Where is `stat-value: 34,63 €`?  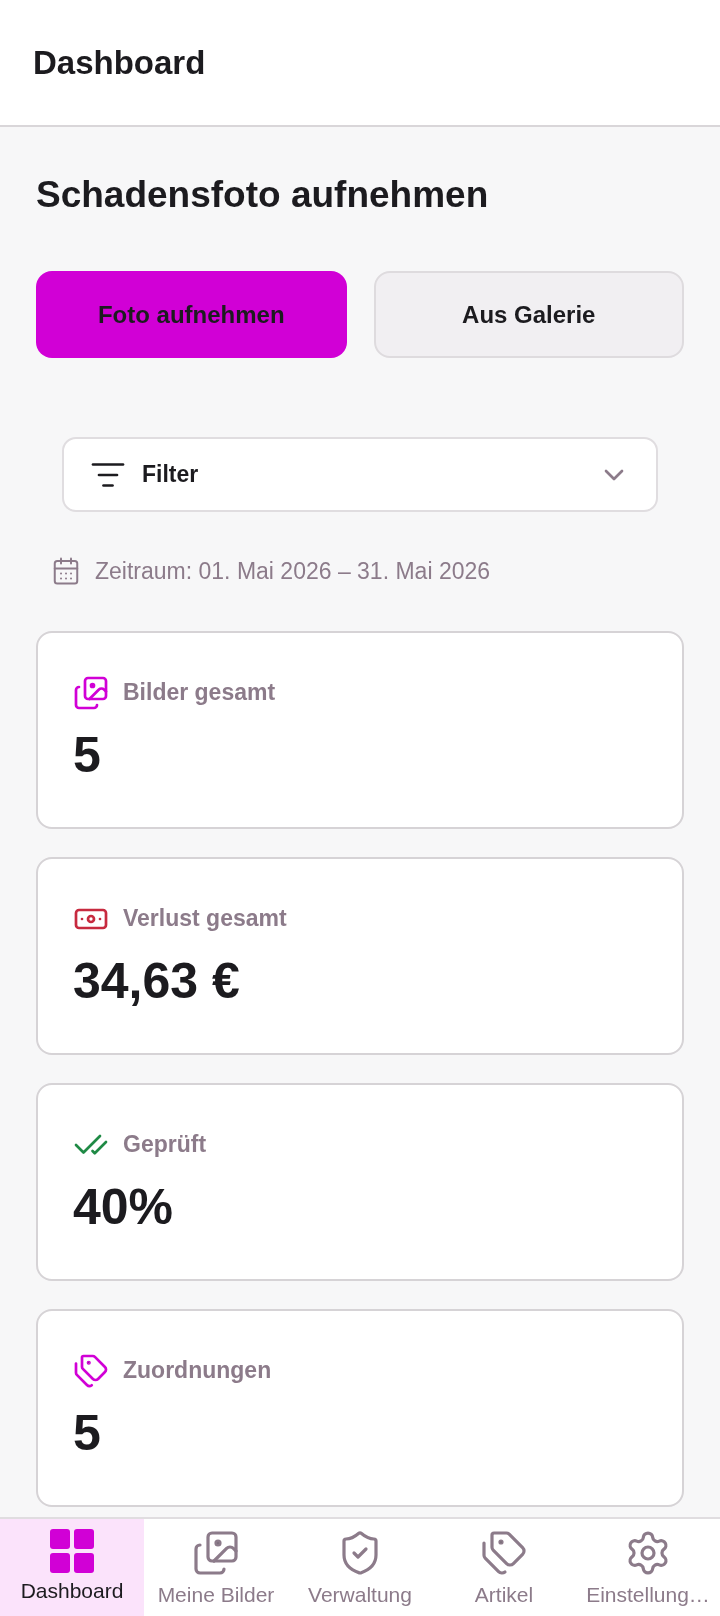
stat-value: 34,63 € is located at coordinates (157, 981).